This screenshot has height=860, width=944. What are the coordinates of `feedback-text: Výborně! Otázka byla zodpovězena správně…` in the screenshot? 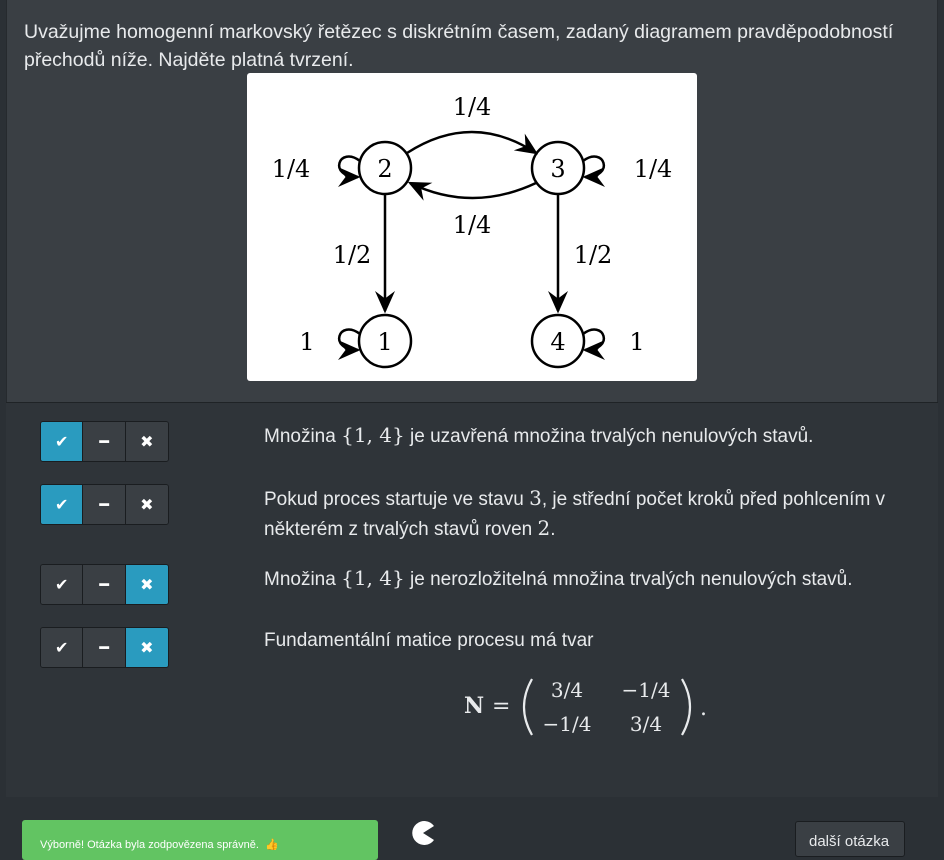 It's located at (149, 845).